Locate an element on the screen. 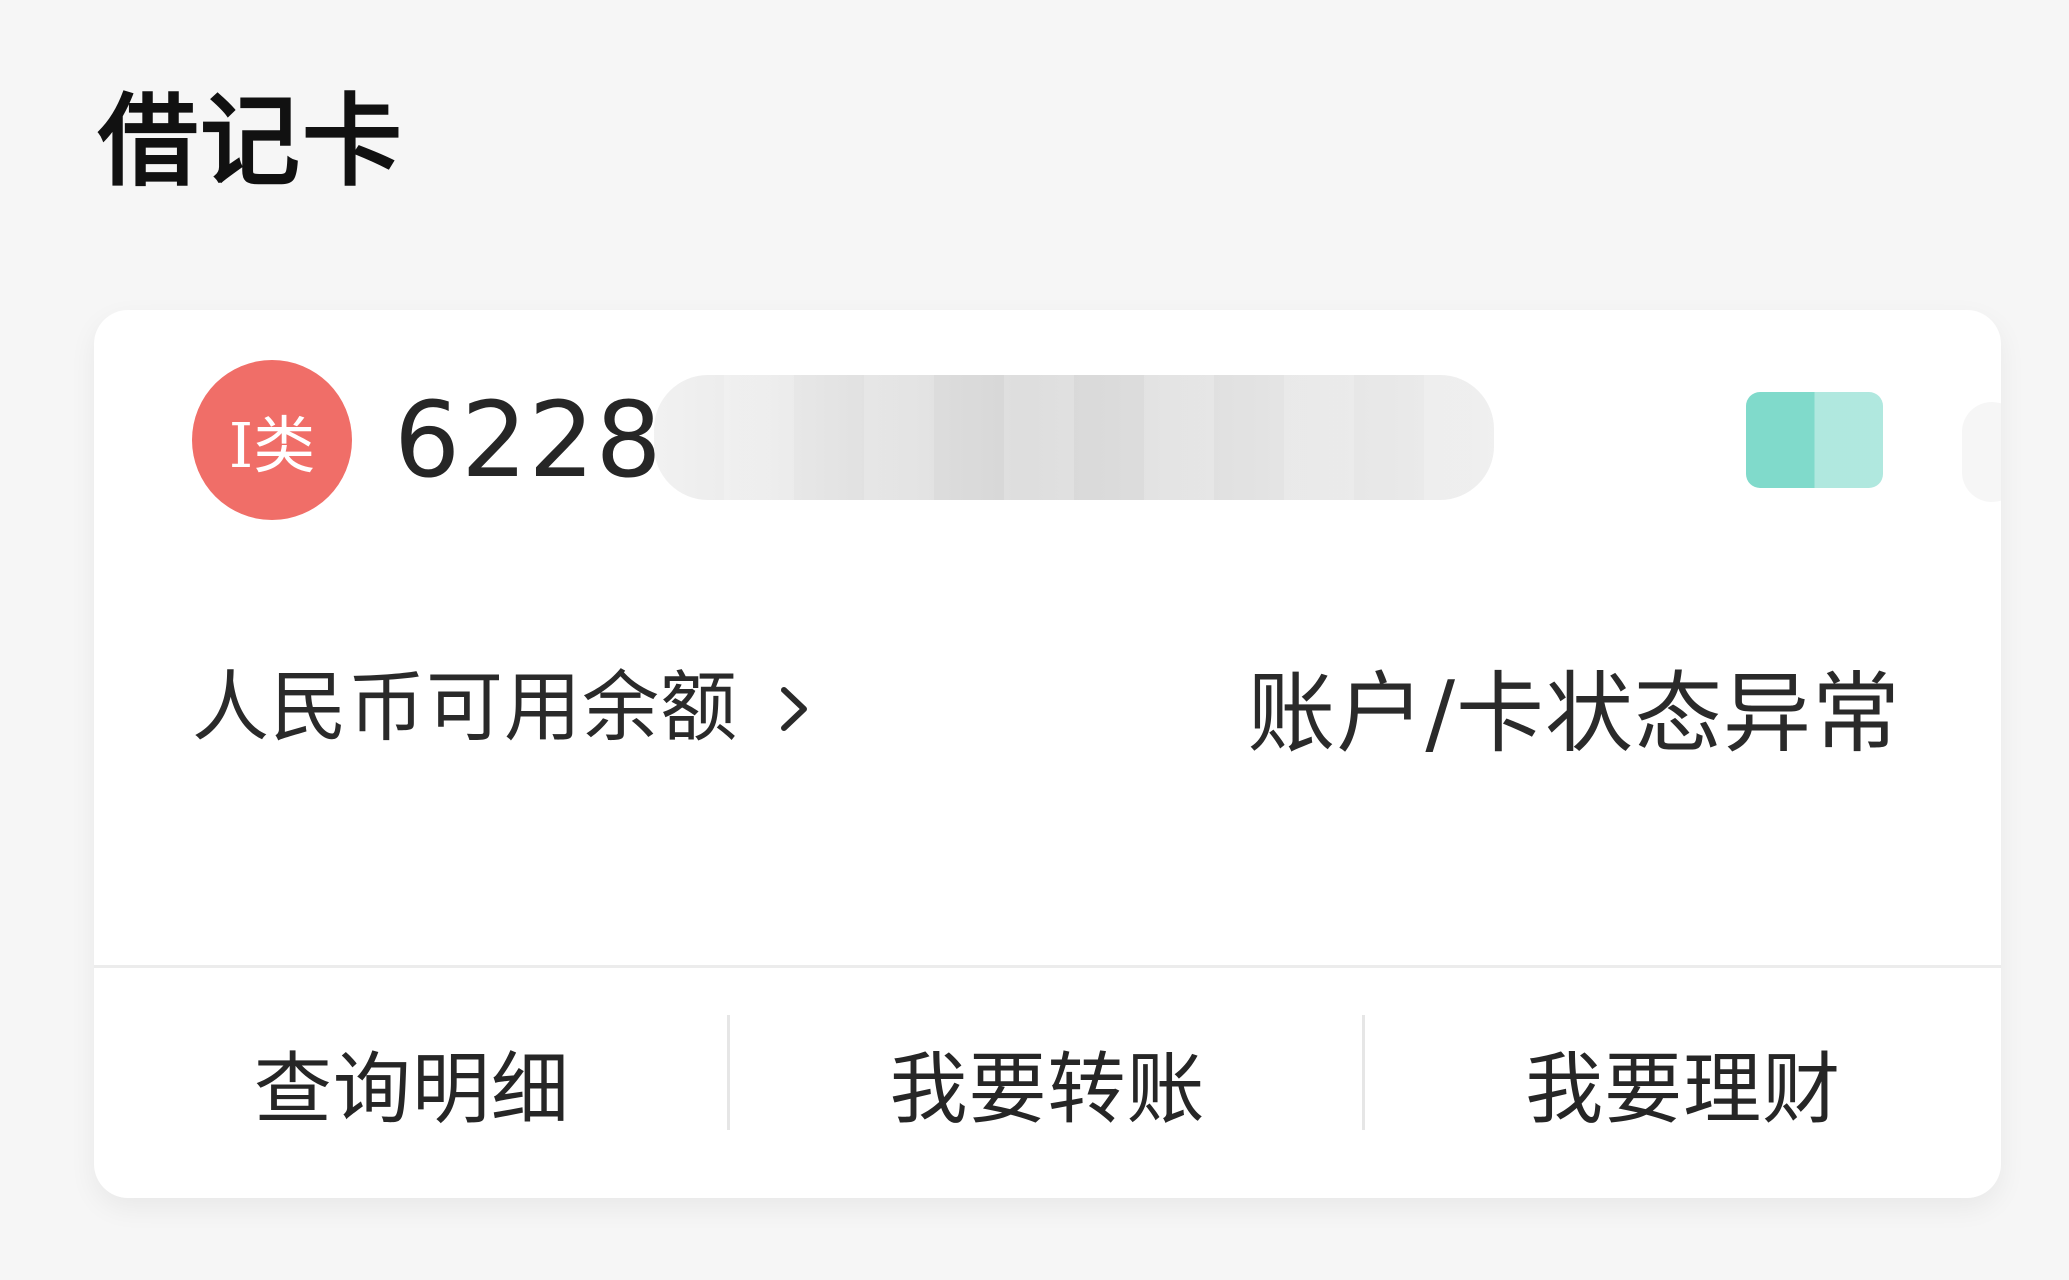  transfer-button: 我要转账 is located at coordinates (1048, 1083).